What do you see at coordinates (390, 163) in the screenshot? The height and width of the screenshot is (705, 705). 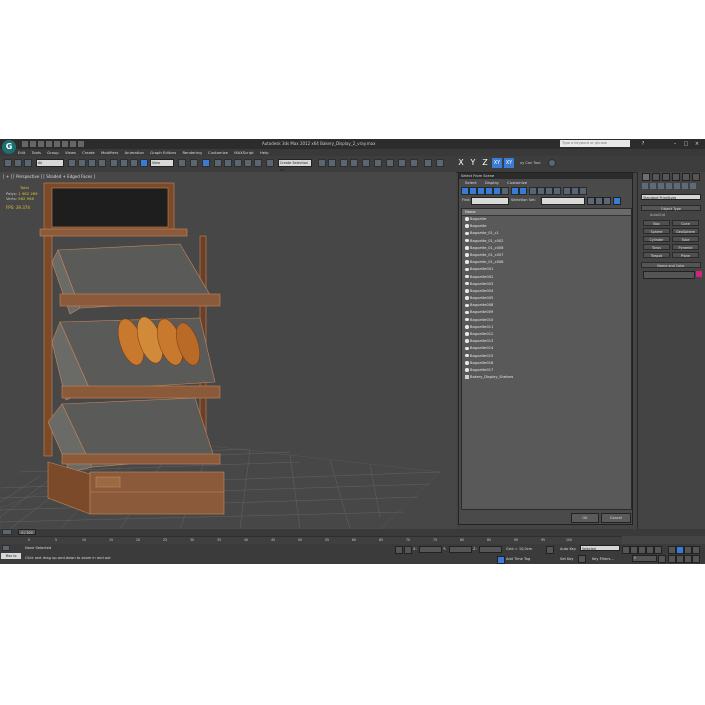 I see `render-setup-icon` at bounding box center [390, 163].